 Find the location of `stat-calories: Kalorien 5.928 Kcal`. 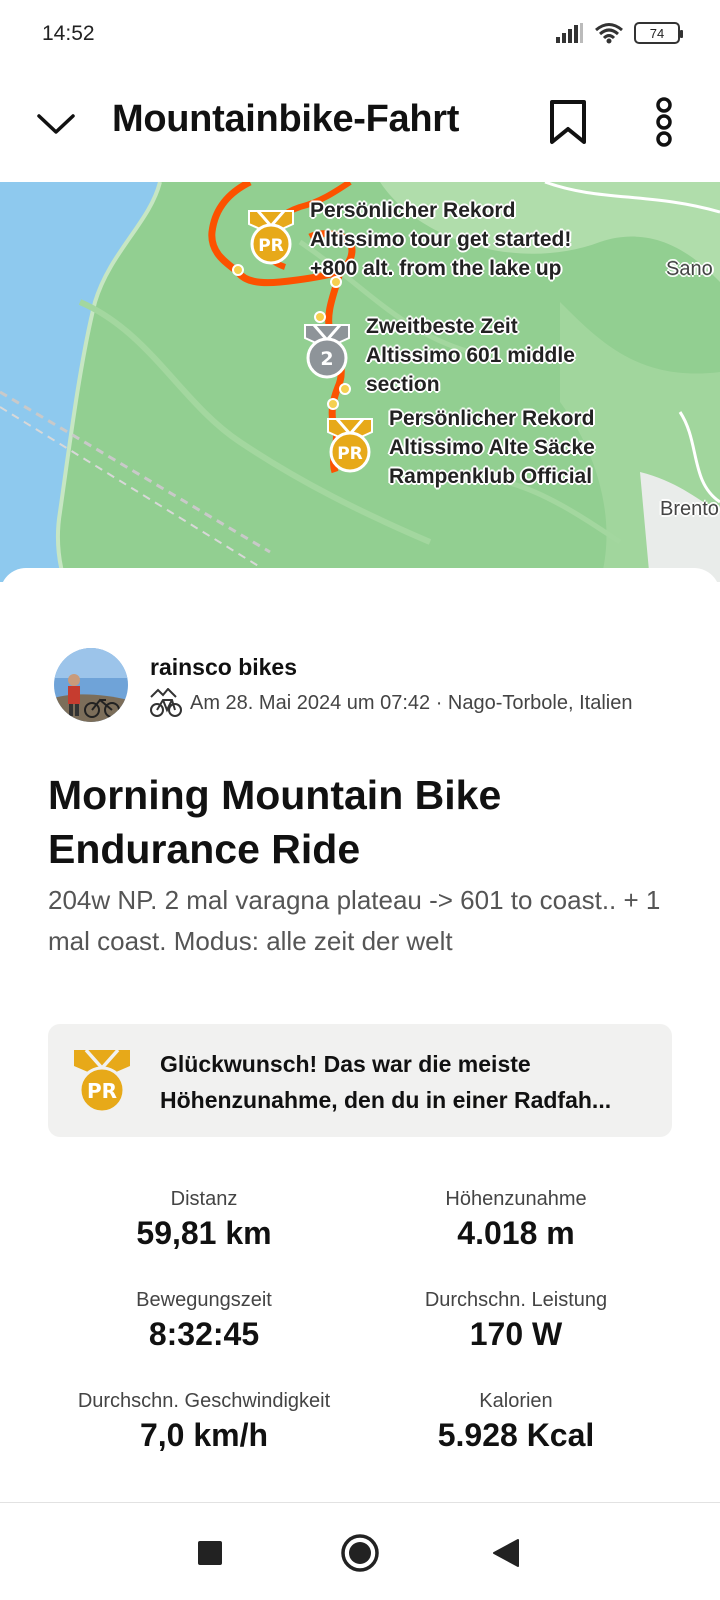

stat-calories: Kalorien 5.928 Kcal is located at coordinates (516, 1422).